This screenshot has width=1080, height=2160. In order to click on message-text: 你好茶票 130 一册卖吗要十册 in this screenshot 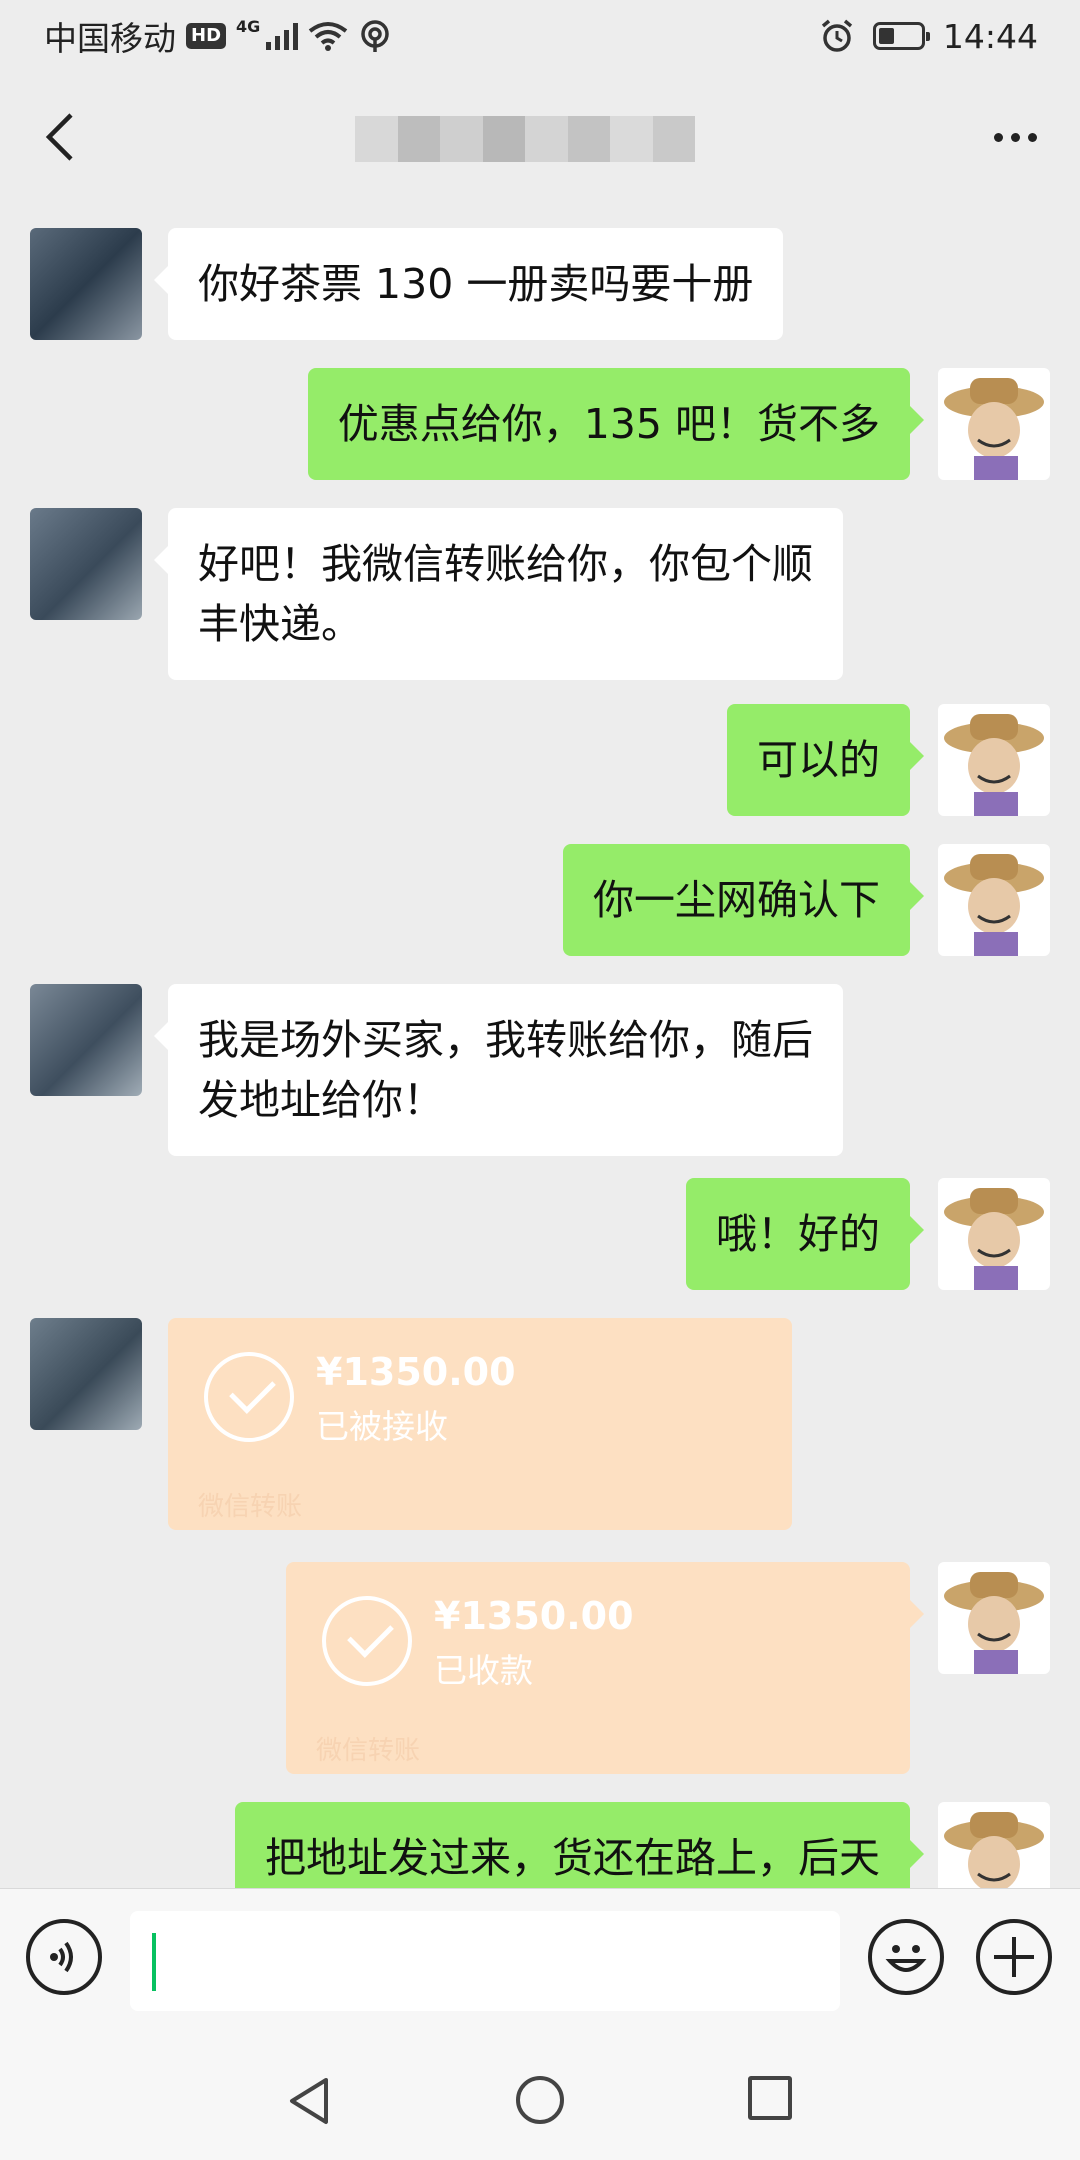, I will do `click(476, 284)`.